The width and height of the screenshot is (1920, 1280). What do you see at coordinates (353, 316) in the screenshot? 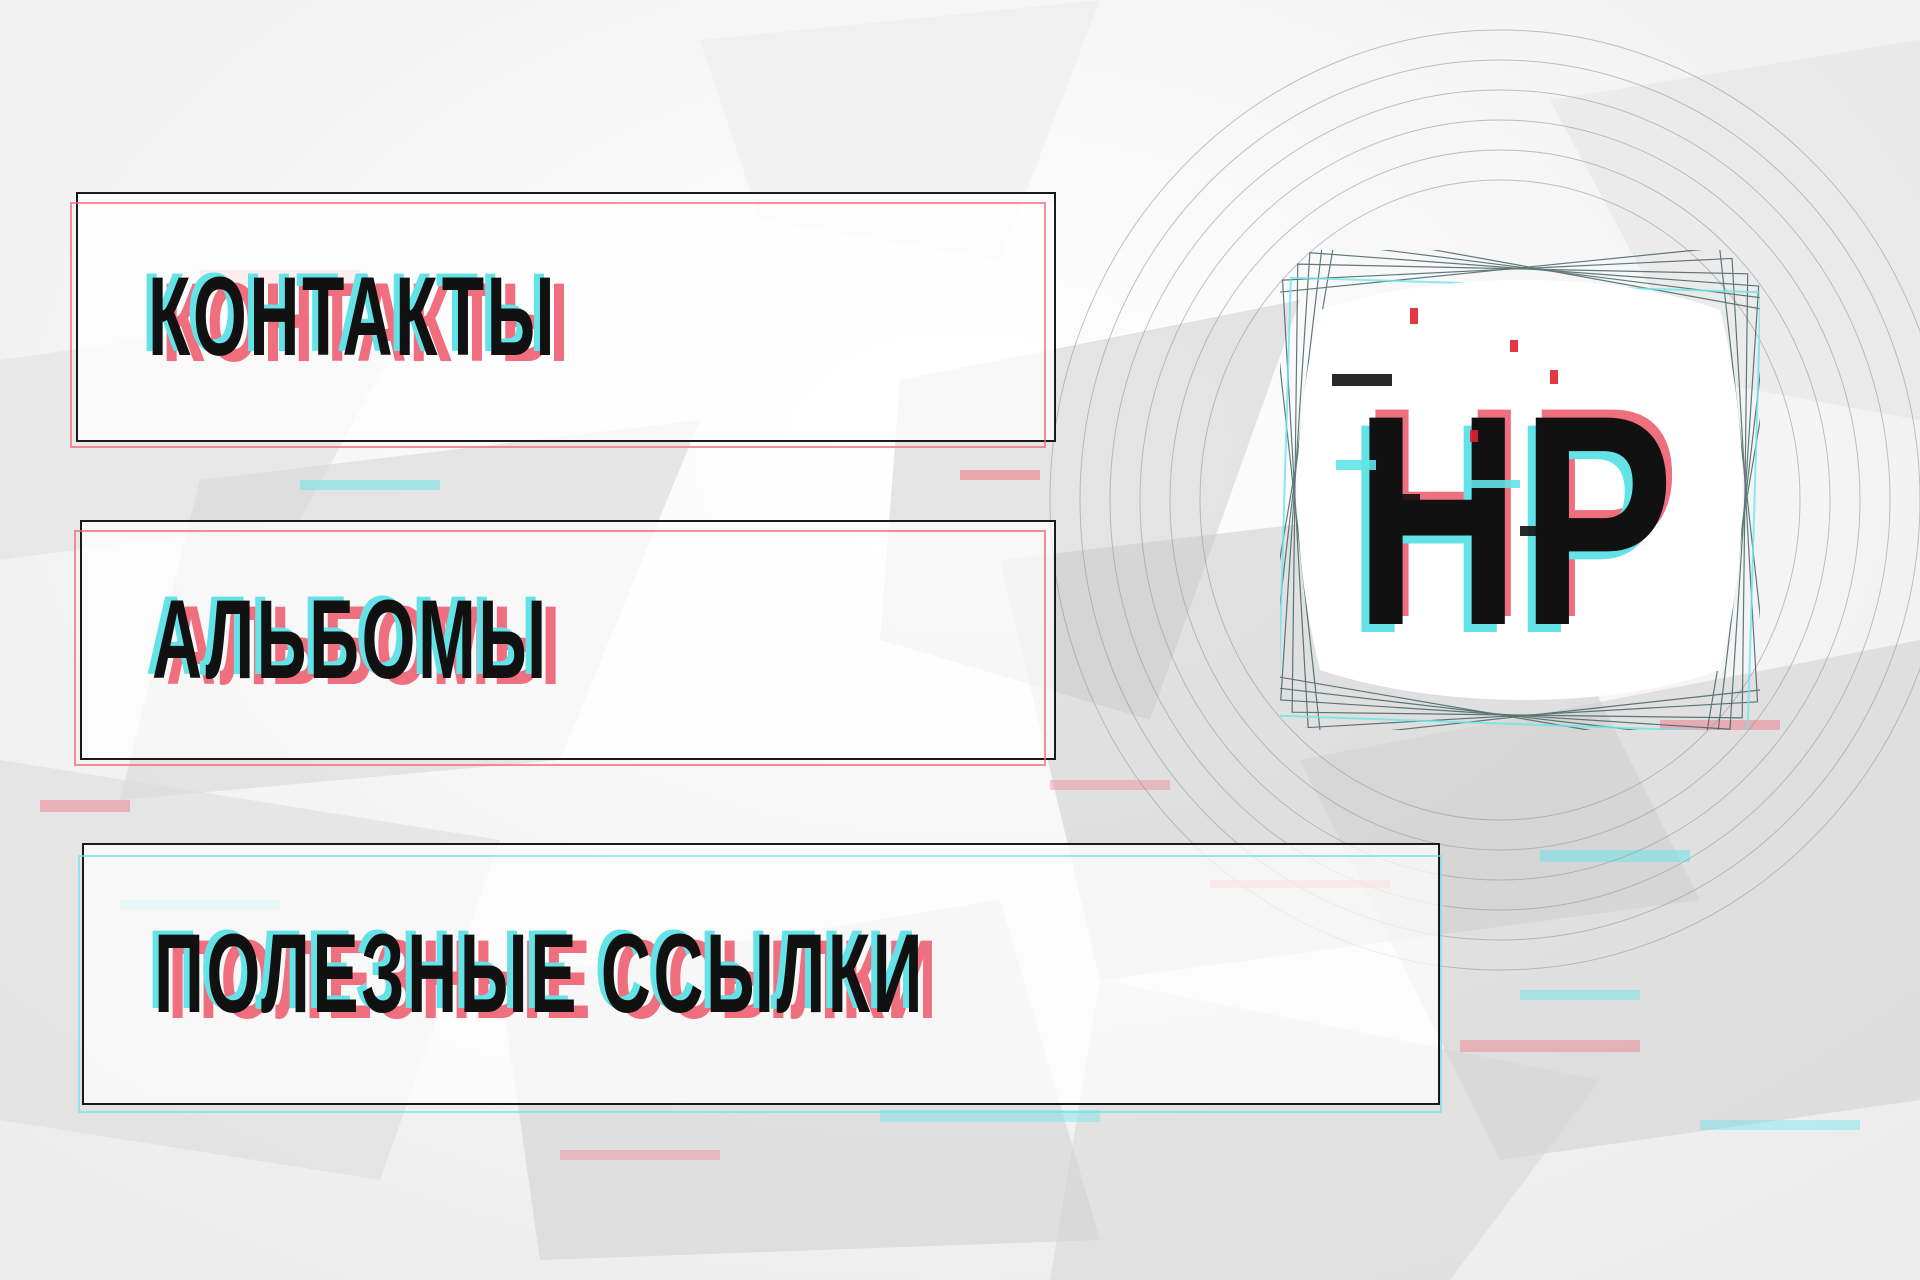
I see `menu-item-contacts-label: КОНТАКТЫ` at bounding box center [353, 316].